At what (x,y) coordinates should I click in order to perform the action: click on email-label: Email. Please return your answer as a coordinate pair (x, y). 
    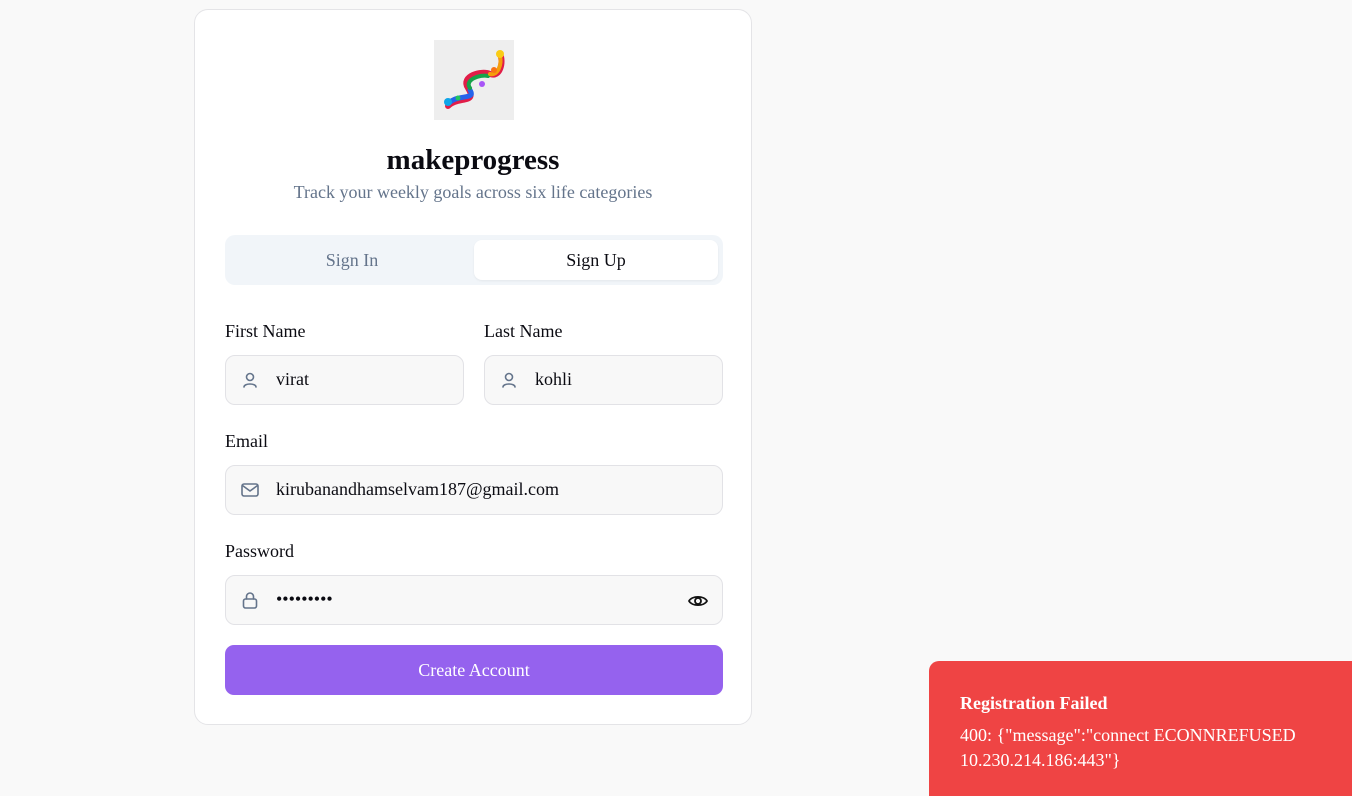
    Looking at the image, I should click on (246, 441).